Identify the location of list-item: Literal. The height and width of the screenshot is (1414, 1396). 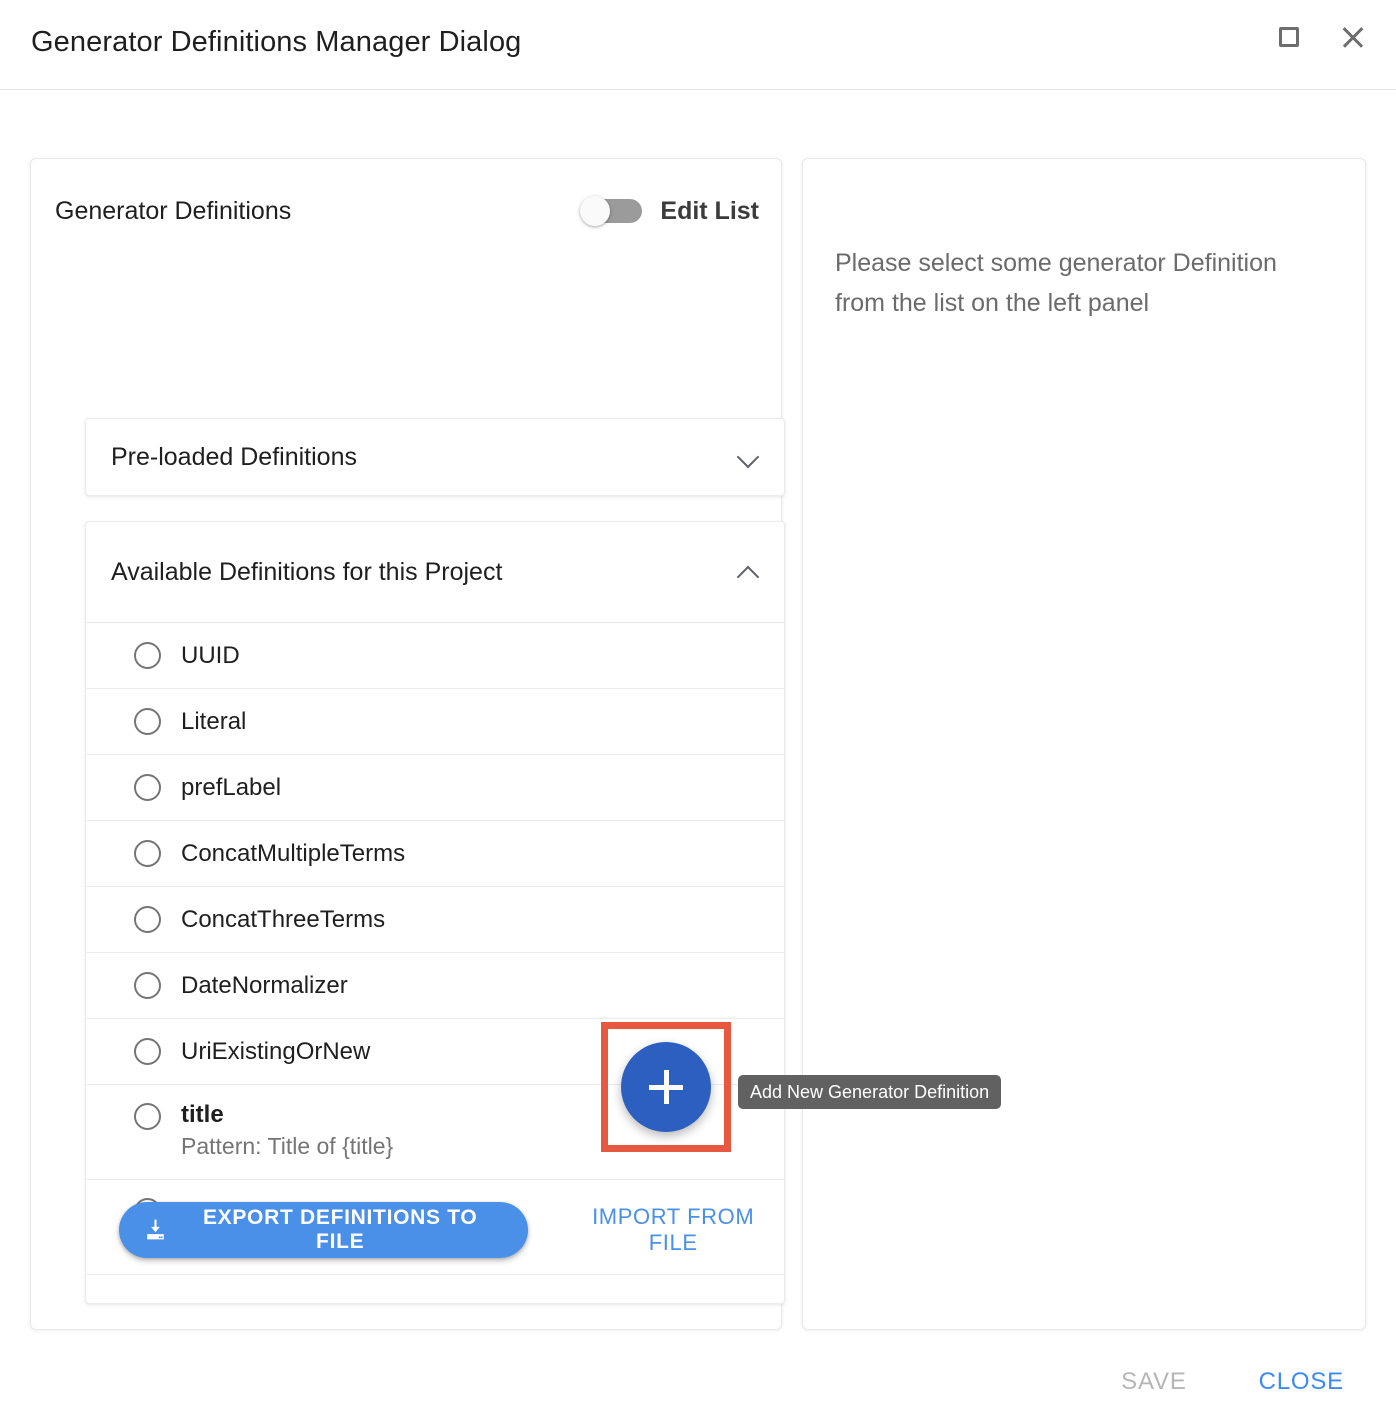
(435, 722).